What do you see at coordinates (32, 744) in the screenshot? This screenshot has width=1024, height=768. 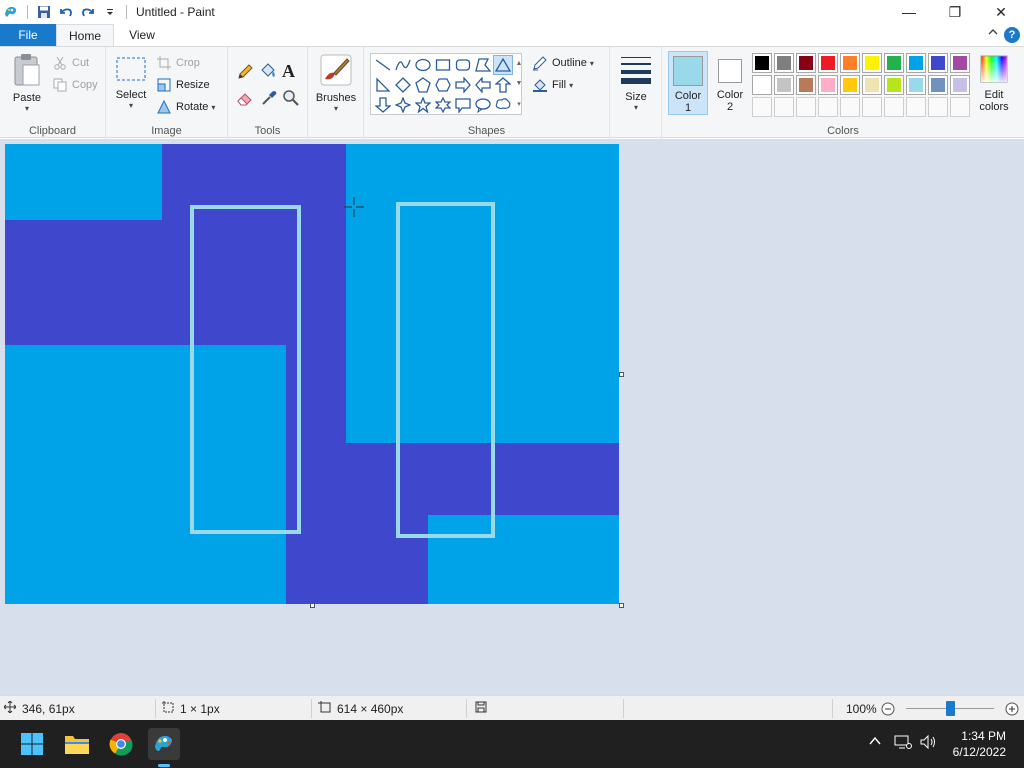 I see `start-icon` at bounding box center [32, 744].